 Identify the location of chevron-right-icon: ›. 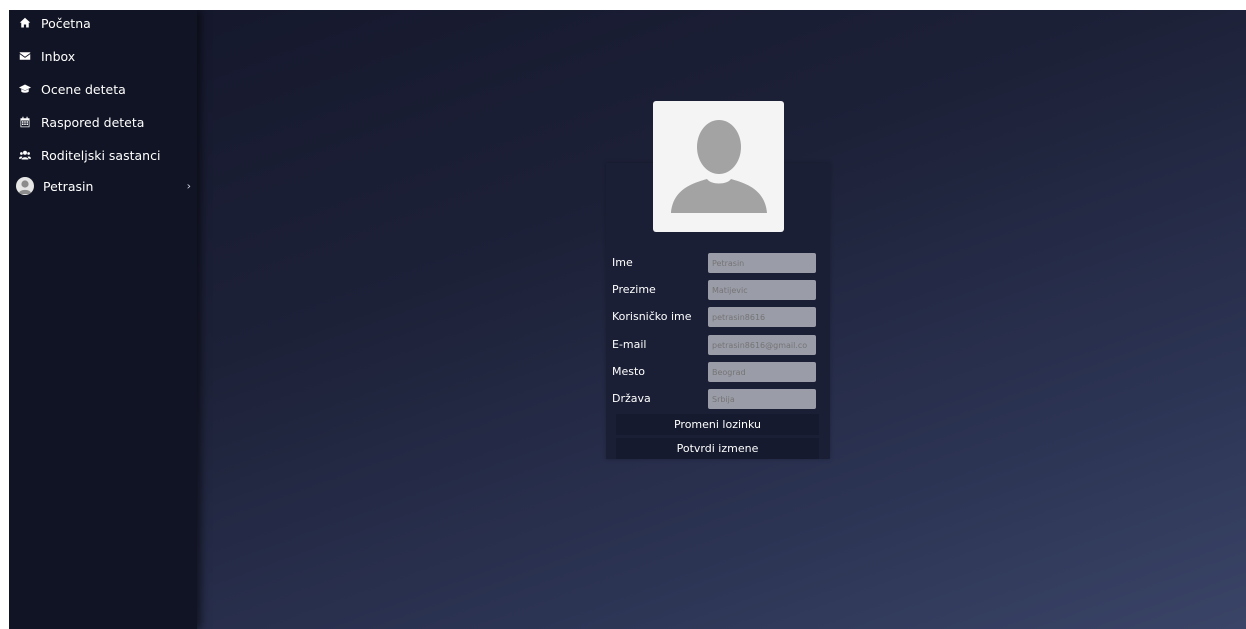
(188, 186).